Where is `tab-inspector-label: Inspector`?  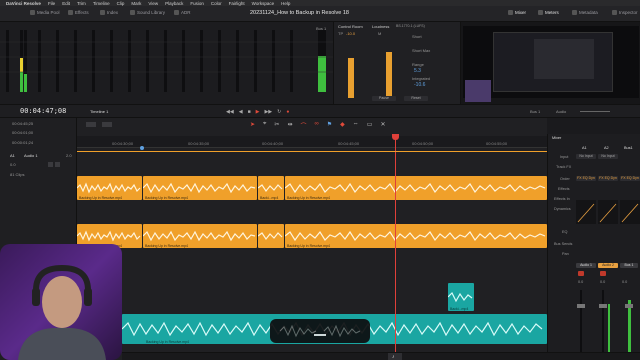
tab-inspector-label: Inspector is located at coordinates (628, 12).